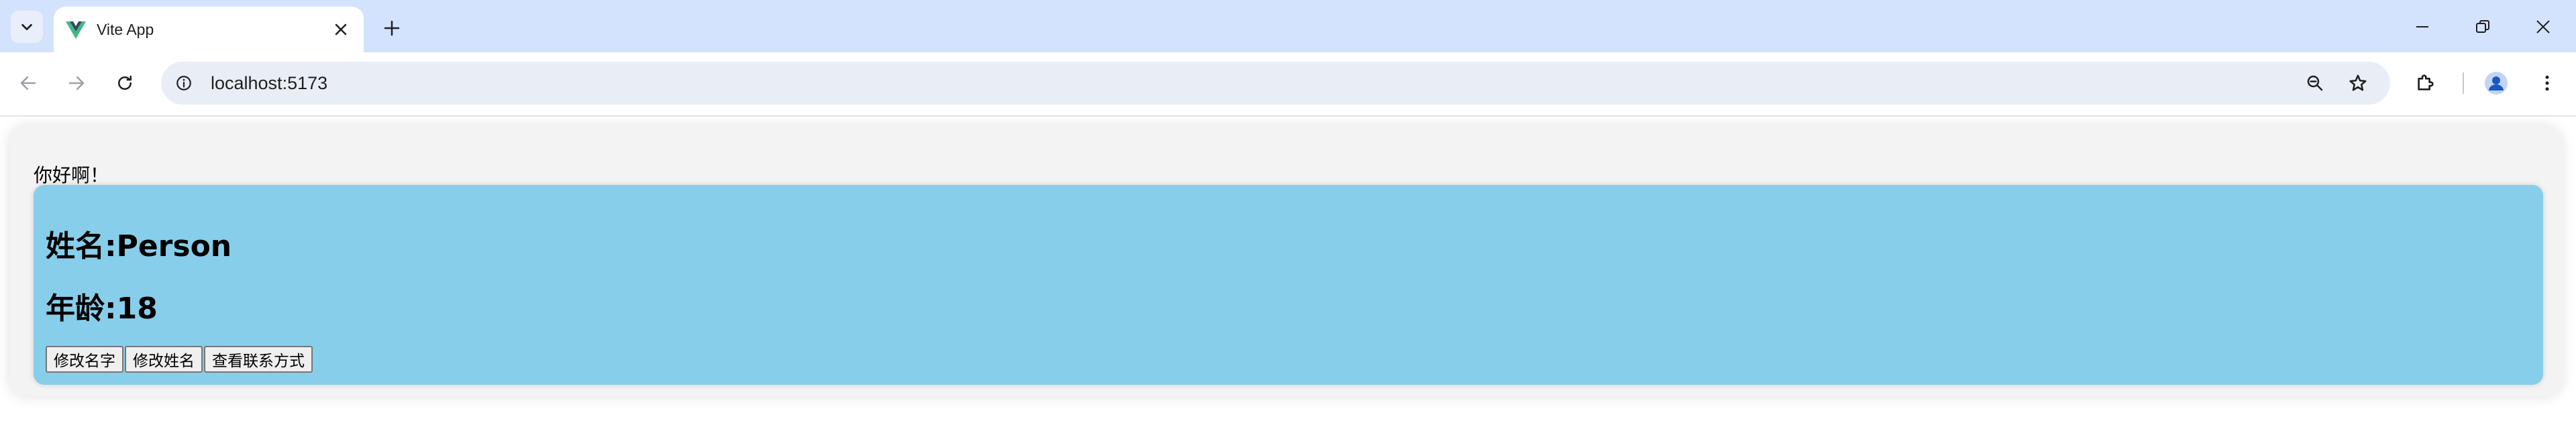 This screenshot has height=427, width=2576. What do you see at coordinates (258, 359) in the screenshot?
I see `view-contact-button: 查看联系方式` at bounding box center [258, 359].